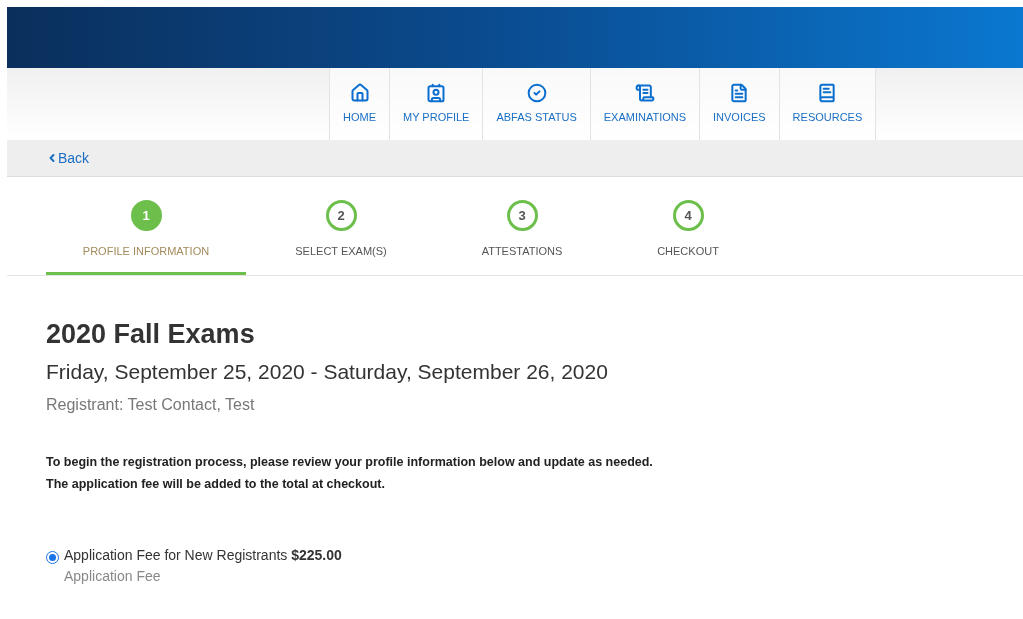 This screenshot has height=619, width=1023. I want to click on registrant-text: Registrant: Test Contact, Test, so click(151, 405).